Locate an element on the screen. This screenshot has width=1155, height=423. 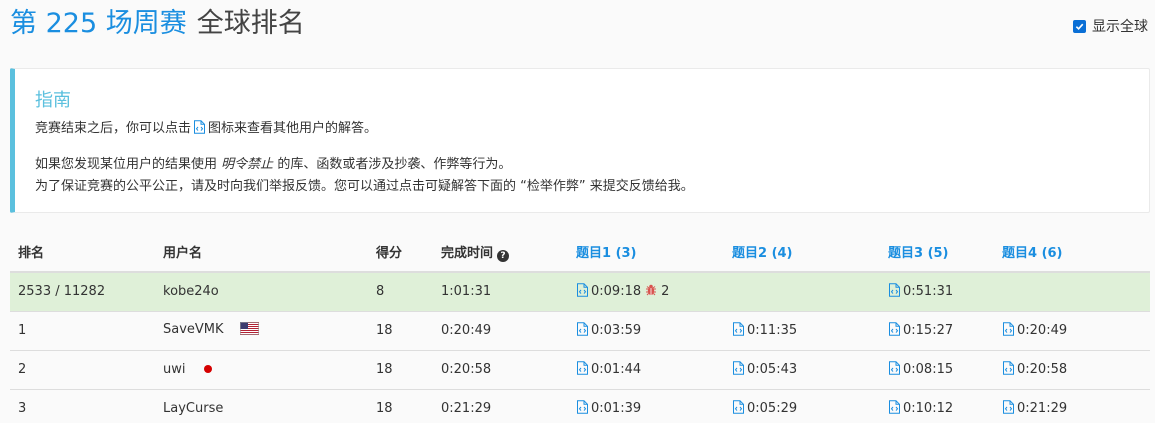
cell-finish-time: 0:20:49 is located at coordinates (500, 331).